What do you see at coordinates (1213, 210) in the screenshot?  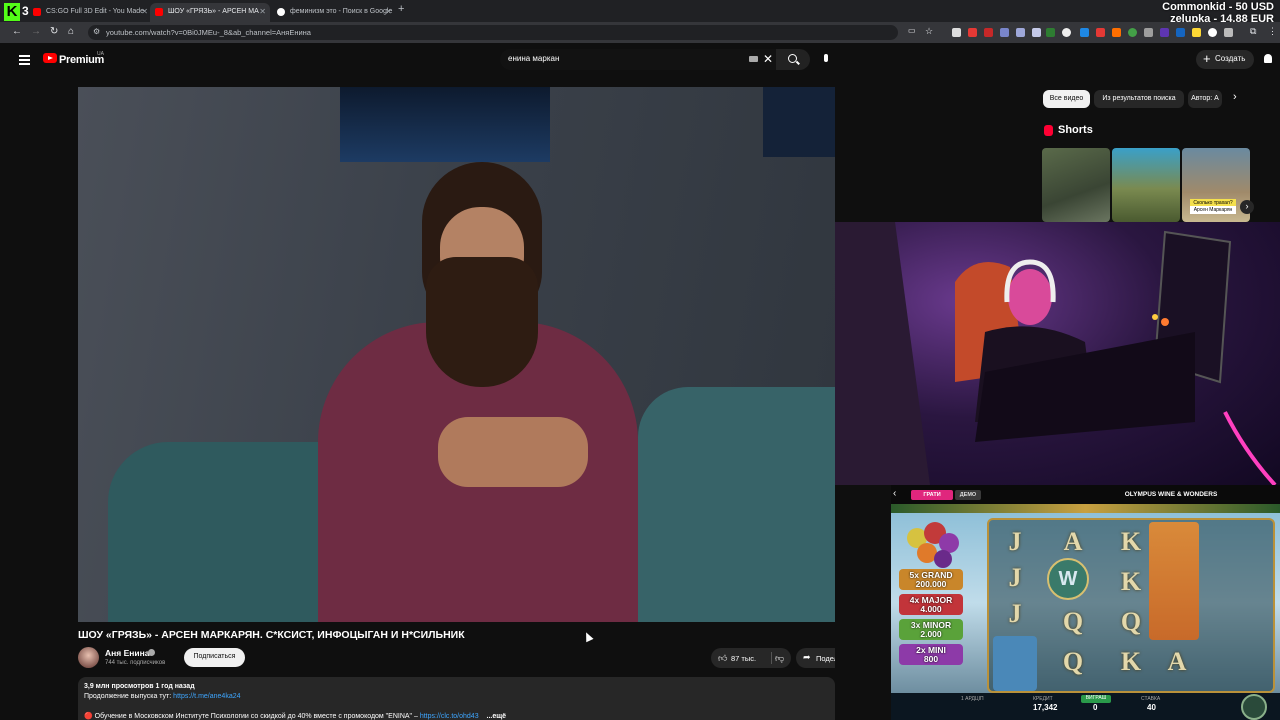 I see `short-subcaption: Арсен Маркарян` at bounding box center [1213, 210].